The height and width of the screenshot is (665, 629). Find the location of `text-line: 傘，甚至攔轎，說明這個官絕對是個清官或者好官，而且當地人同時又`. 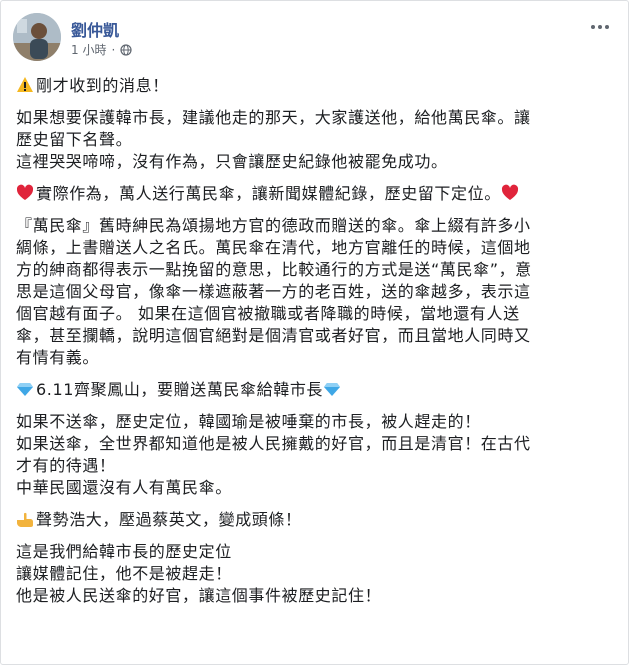

text-line: 傘，甚至攔轎，說明這個官絕對是個清官或者好官，而且當地人同時又 is located at coordinates (273, 335).